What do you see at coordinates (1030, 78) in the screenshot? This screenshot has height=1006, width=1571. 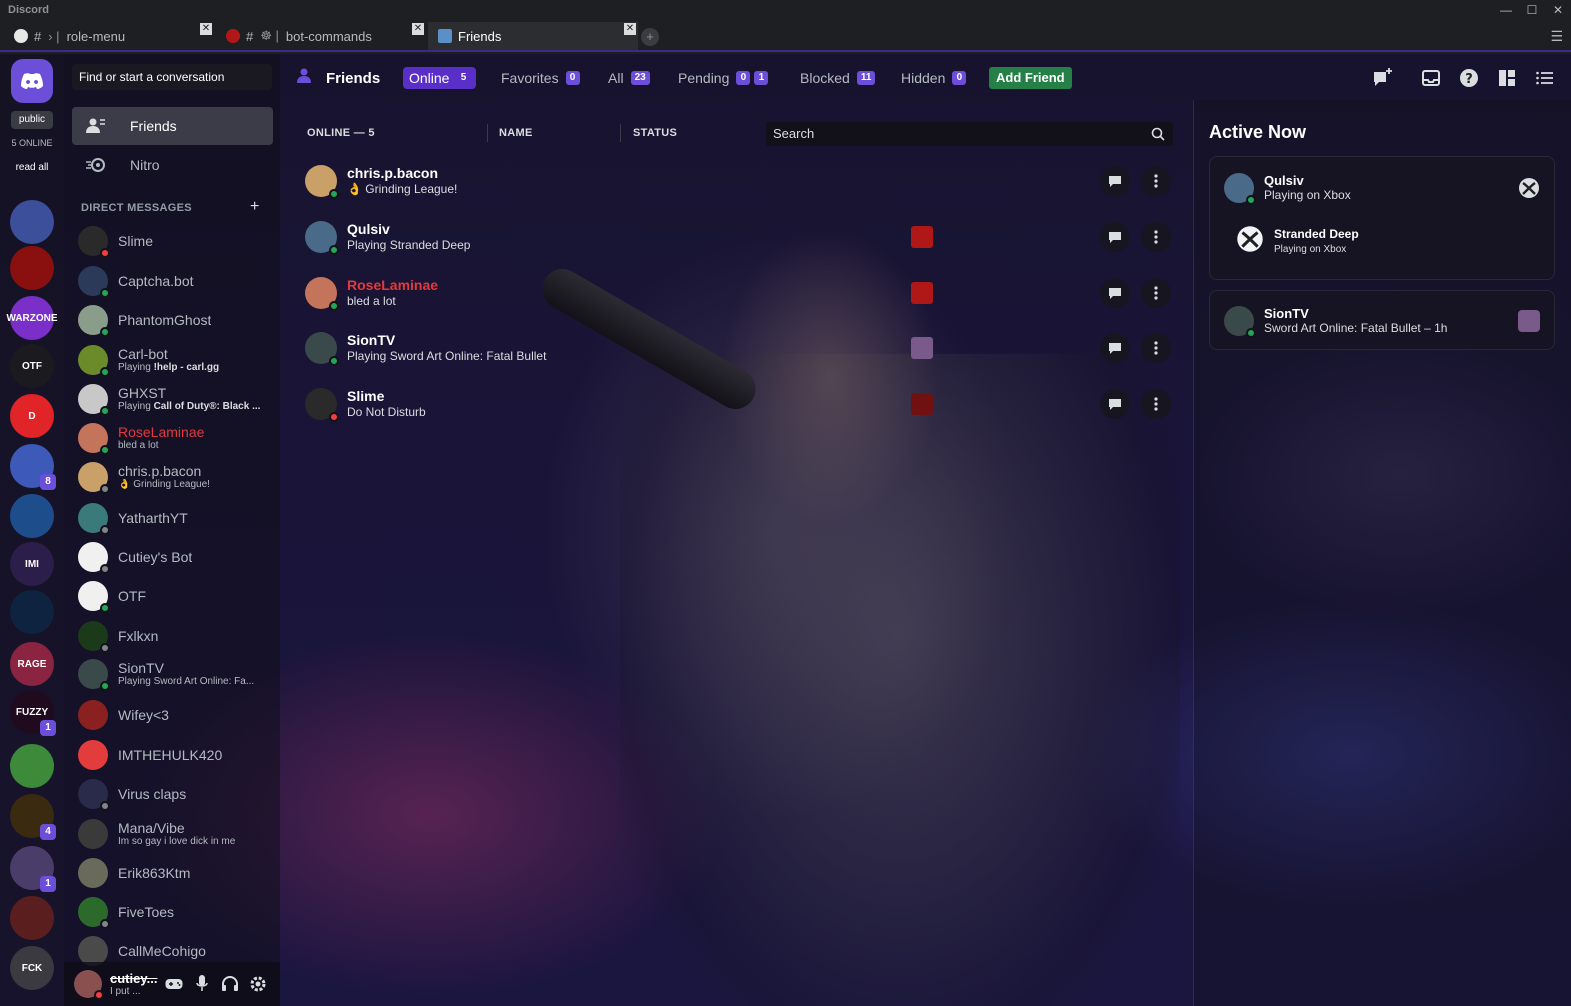 I see `add-friend-button: Add Friend` at bounding box center [1030, 78].